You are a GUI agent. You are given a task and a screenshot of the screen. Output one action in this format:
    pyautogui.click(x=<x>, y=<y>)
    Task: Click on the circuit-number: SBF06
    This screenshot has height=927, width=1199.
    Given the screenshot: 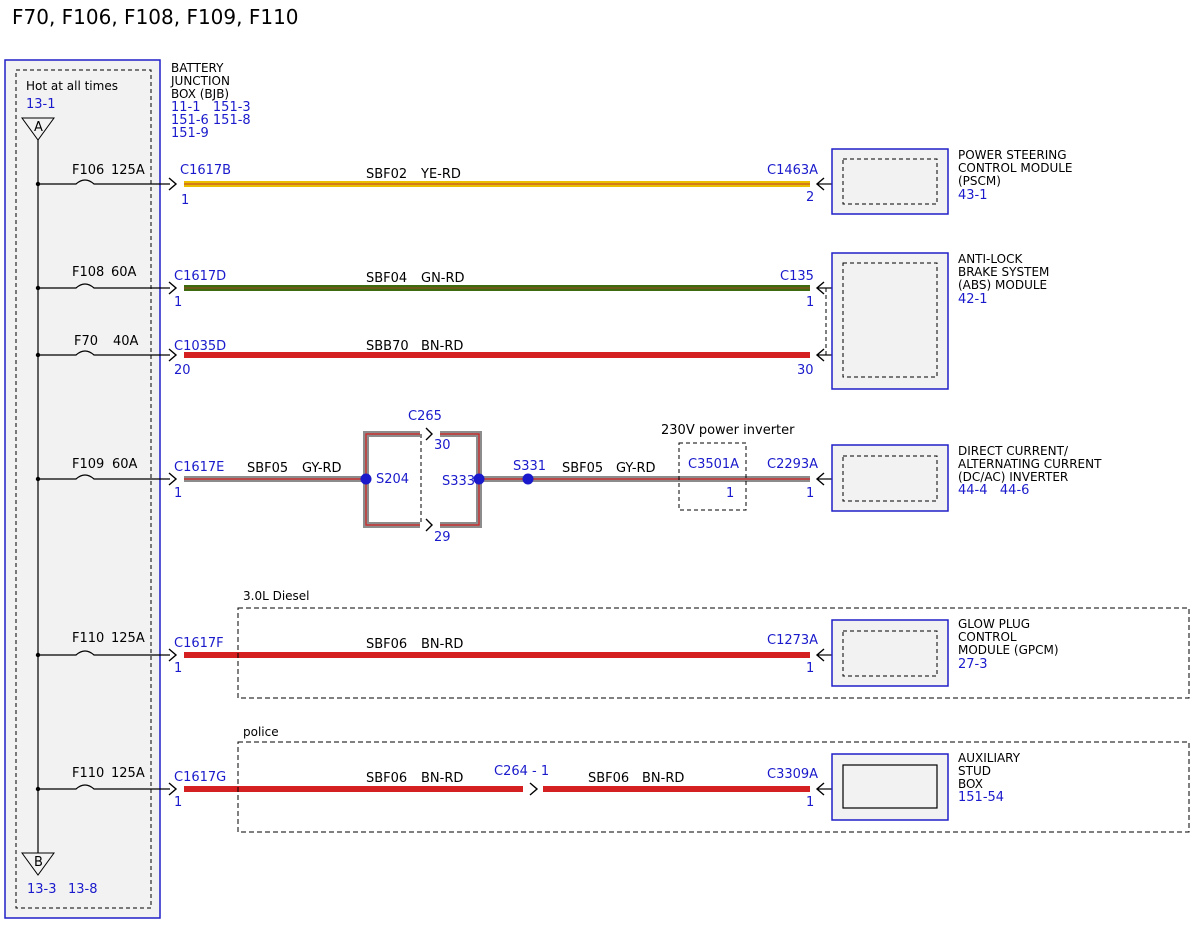 What is the action you would take?
    pyautogui.click(x=386, y=644)
    